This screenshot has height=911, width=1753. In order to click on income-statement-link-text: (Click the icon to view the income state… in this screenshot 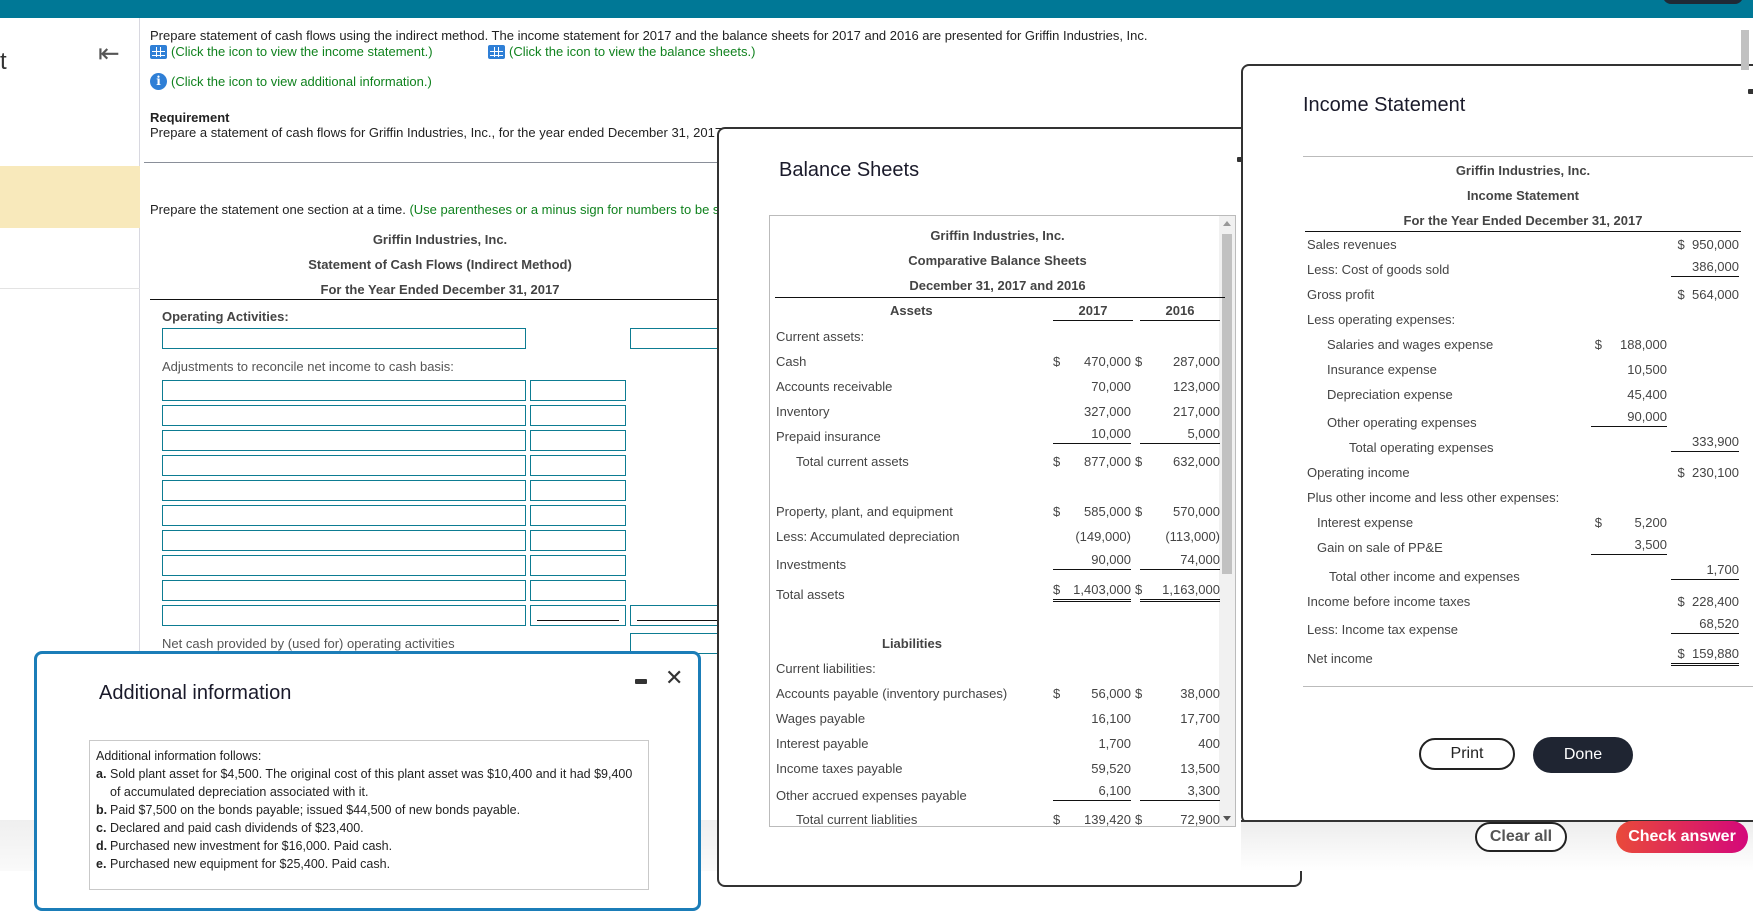, I will do `click(302, 51)`.